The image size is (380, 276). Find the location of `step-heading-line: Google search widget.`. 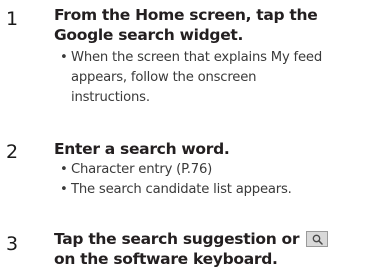

step-heading-line: Google search widget. is located at coordinates (149, 35).